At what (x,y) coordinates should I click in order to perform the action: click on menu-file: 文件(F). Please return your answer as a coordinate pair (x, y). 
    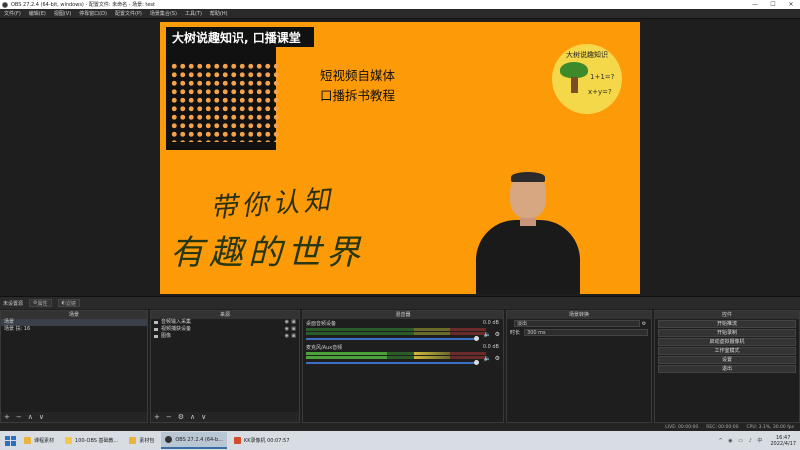
    Looking at the image, I should click on (12, 13).